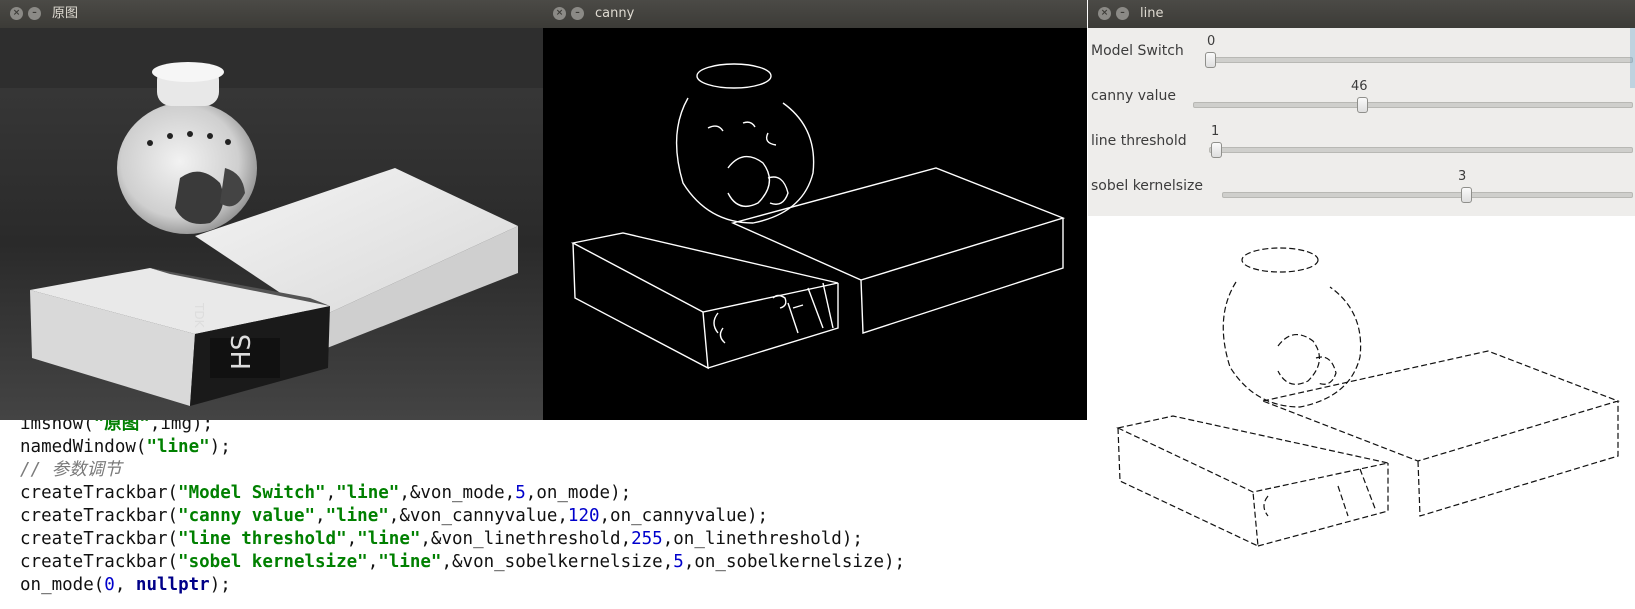 Image resolution: width=1635 pixels, height=609 pixels. What do you see at coordinates (1362, 105) in the screenshot?
I see `trackbar-handle-canny-value` at bounding box center [1362, 105].